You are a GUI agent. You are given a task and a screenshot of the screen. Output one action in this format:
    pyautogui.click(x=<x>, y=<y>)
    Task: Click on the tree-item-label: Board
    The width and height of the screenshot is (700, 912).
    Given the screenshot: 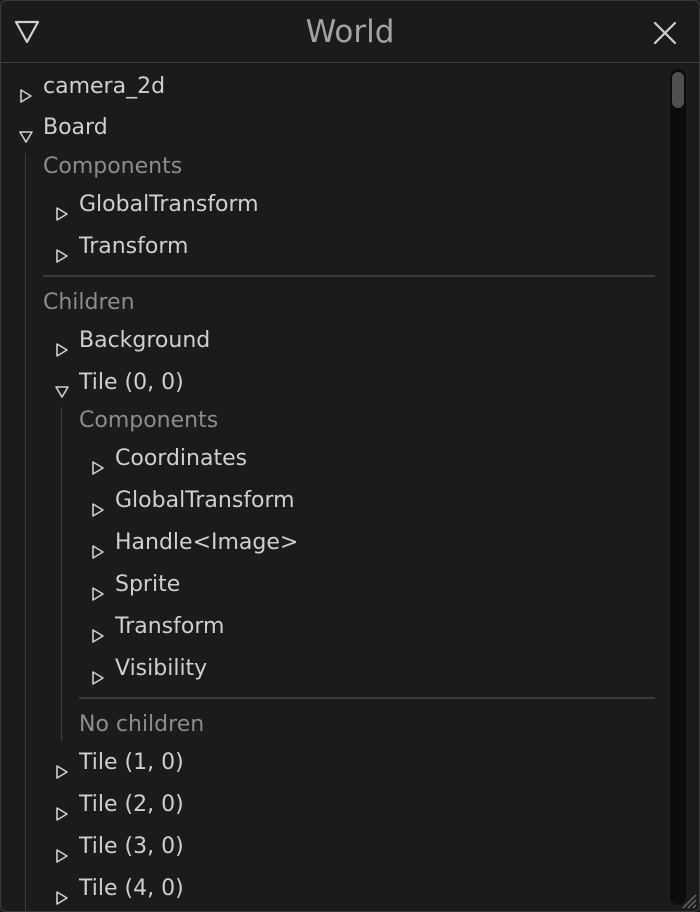 What is the action you would take?
    pyautogui.click(x=75, y=127)
    